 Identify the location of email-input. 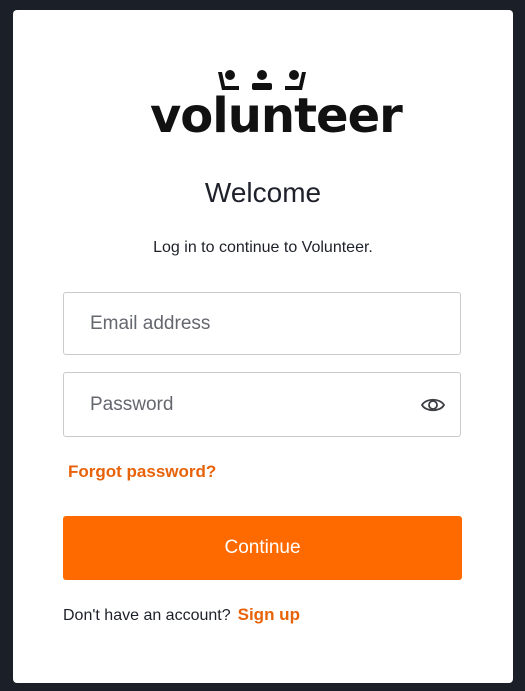
(255, 323).